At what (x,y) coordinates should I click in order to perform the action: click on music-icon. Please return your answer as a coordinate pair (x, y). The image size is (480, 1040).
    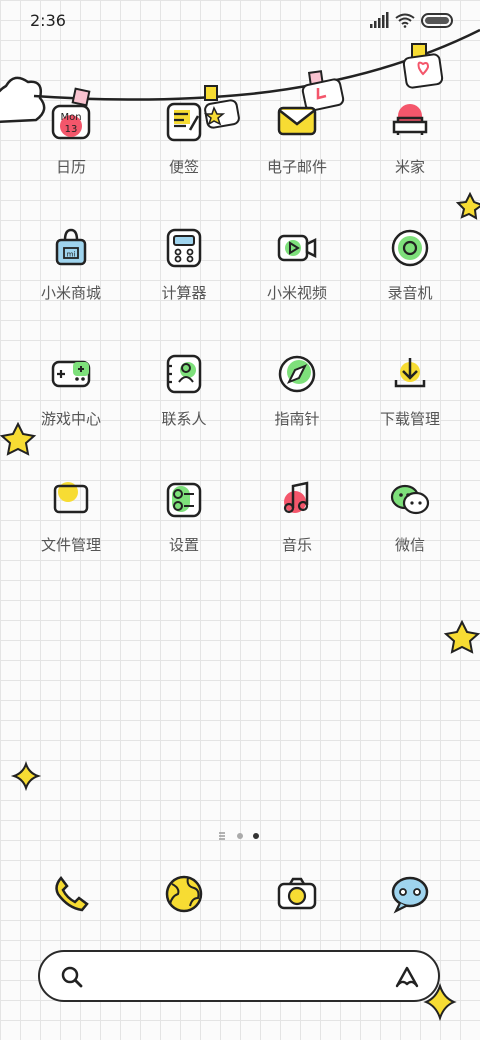
    Looking at the image, I should click on (296, 497).